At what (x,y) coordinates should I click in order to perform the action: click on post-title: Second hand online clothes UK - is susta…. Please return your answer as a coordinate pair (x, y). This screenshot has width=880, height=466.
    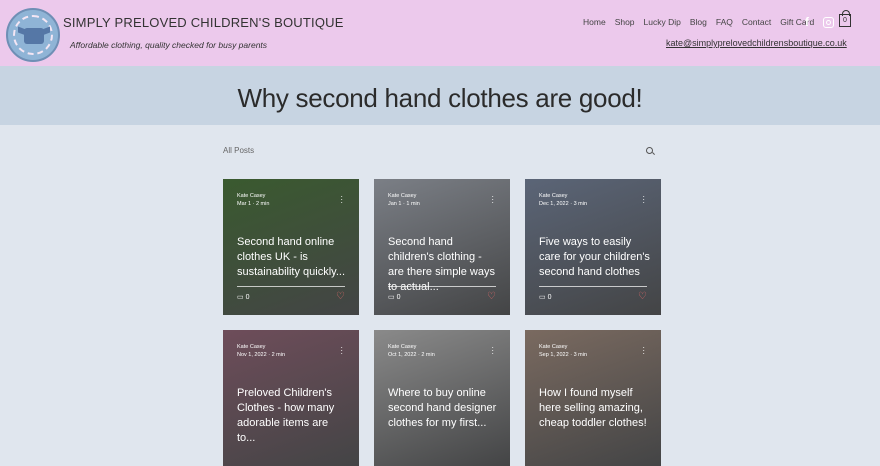
    Looking at the image, I should click on (293, 257).